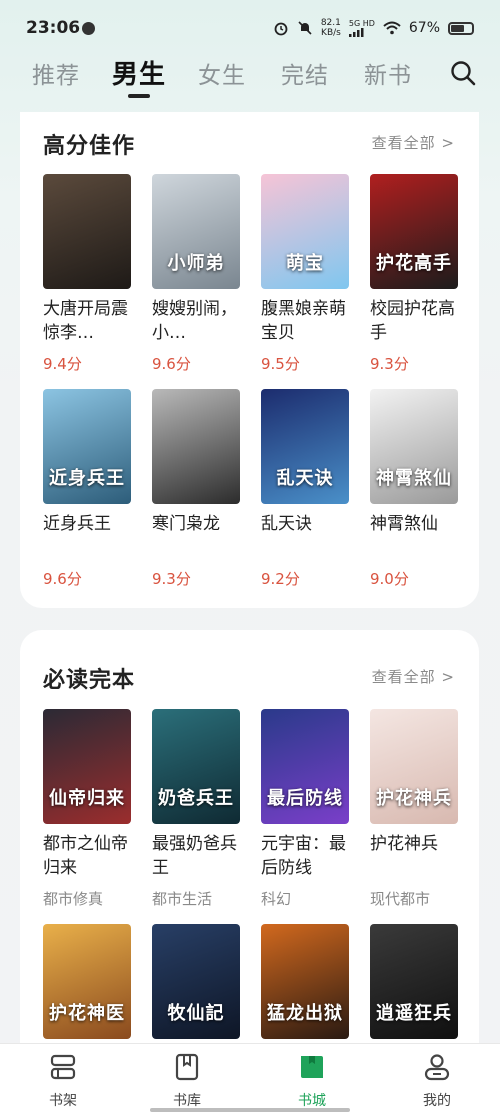  What do you see at coordinates (312, 1101) in the screenshot?
I see `nav-label: 书城` at bounding box center [312, 1101].